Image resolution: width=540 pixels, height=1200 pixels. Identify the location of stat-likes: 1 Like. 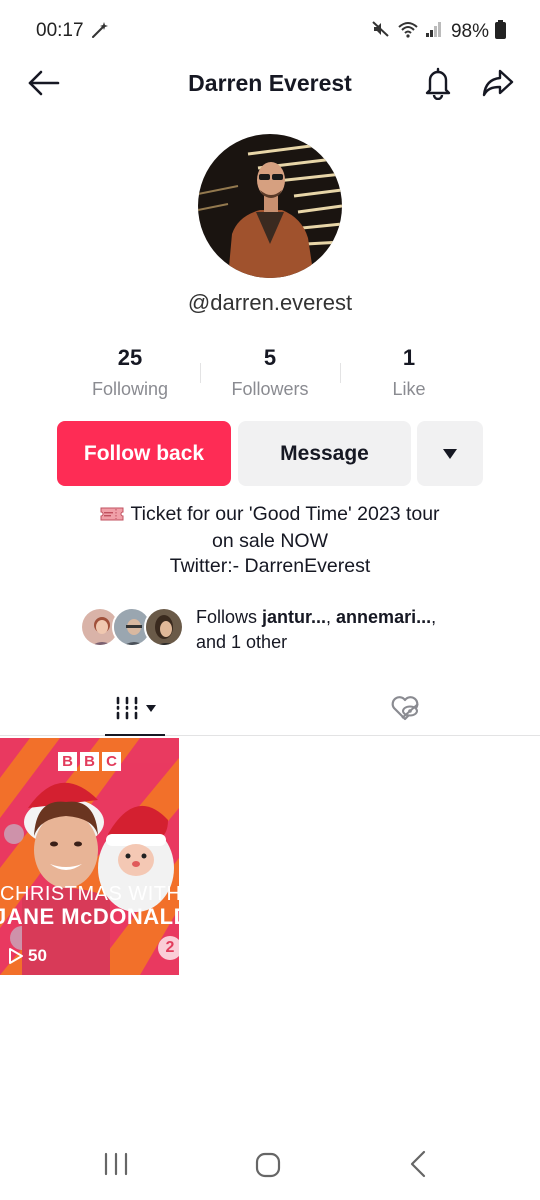
(409, 372).